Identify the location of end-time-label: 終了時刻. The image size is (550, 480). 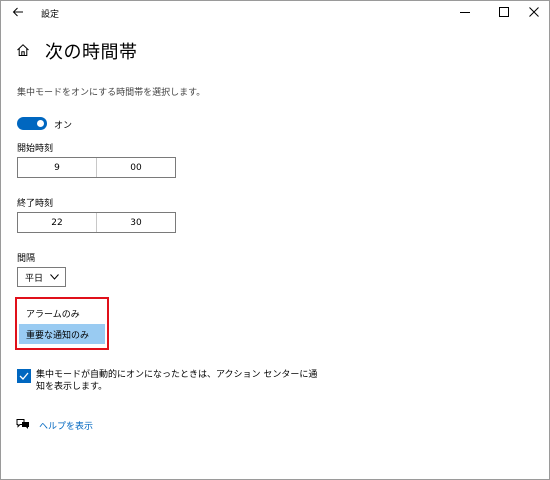
(35, 204).